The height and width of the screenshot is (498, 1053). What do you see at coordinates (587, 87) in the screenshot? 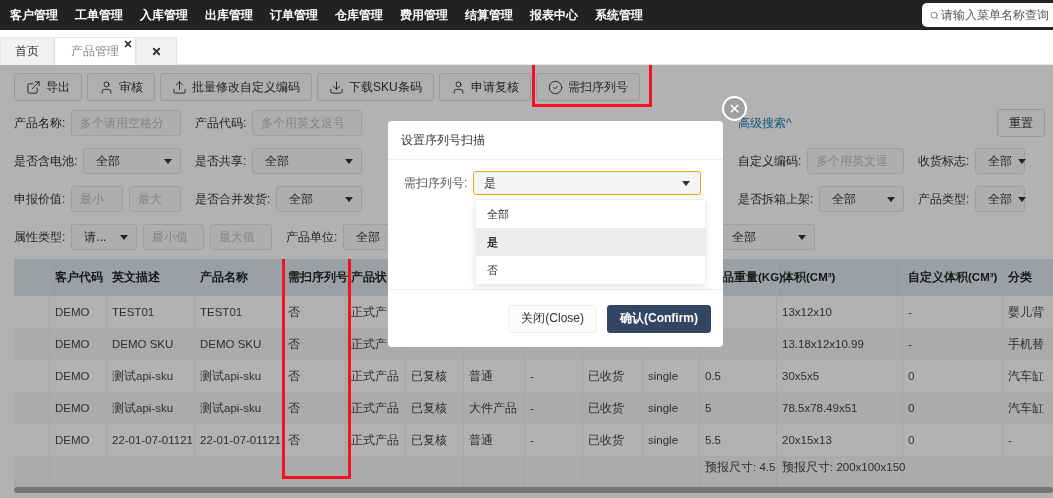
I see `toolbar-button: 需扫序列号` at bounding box center [587, 87].